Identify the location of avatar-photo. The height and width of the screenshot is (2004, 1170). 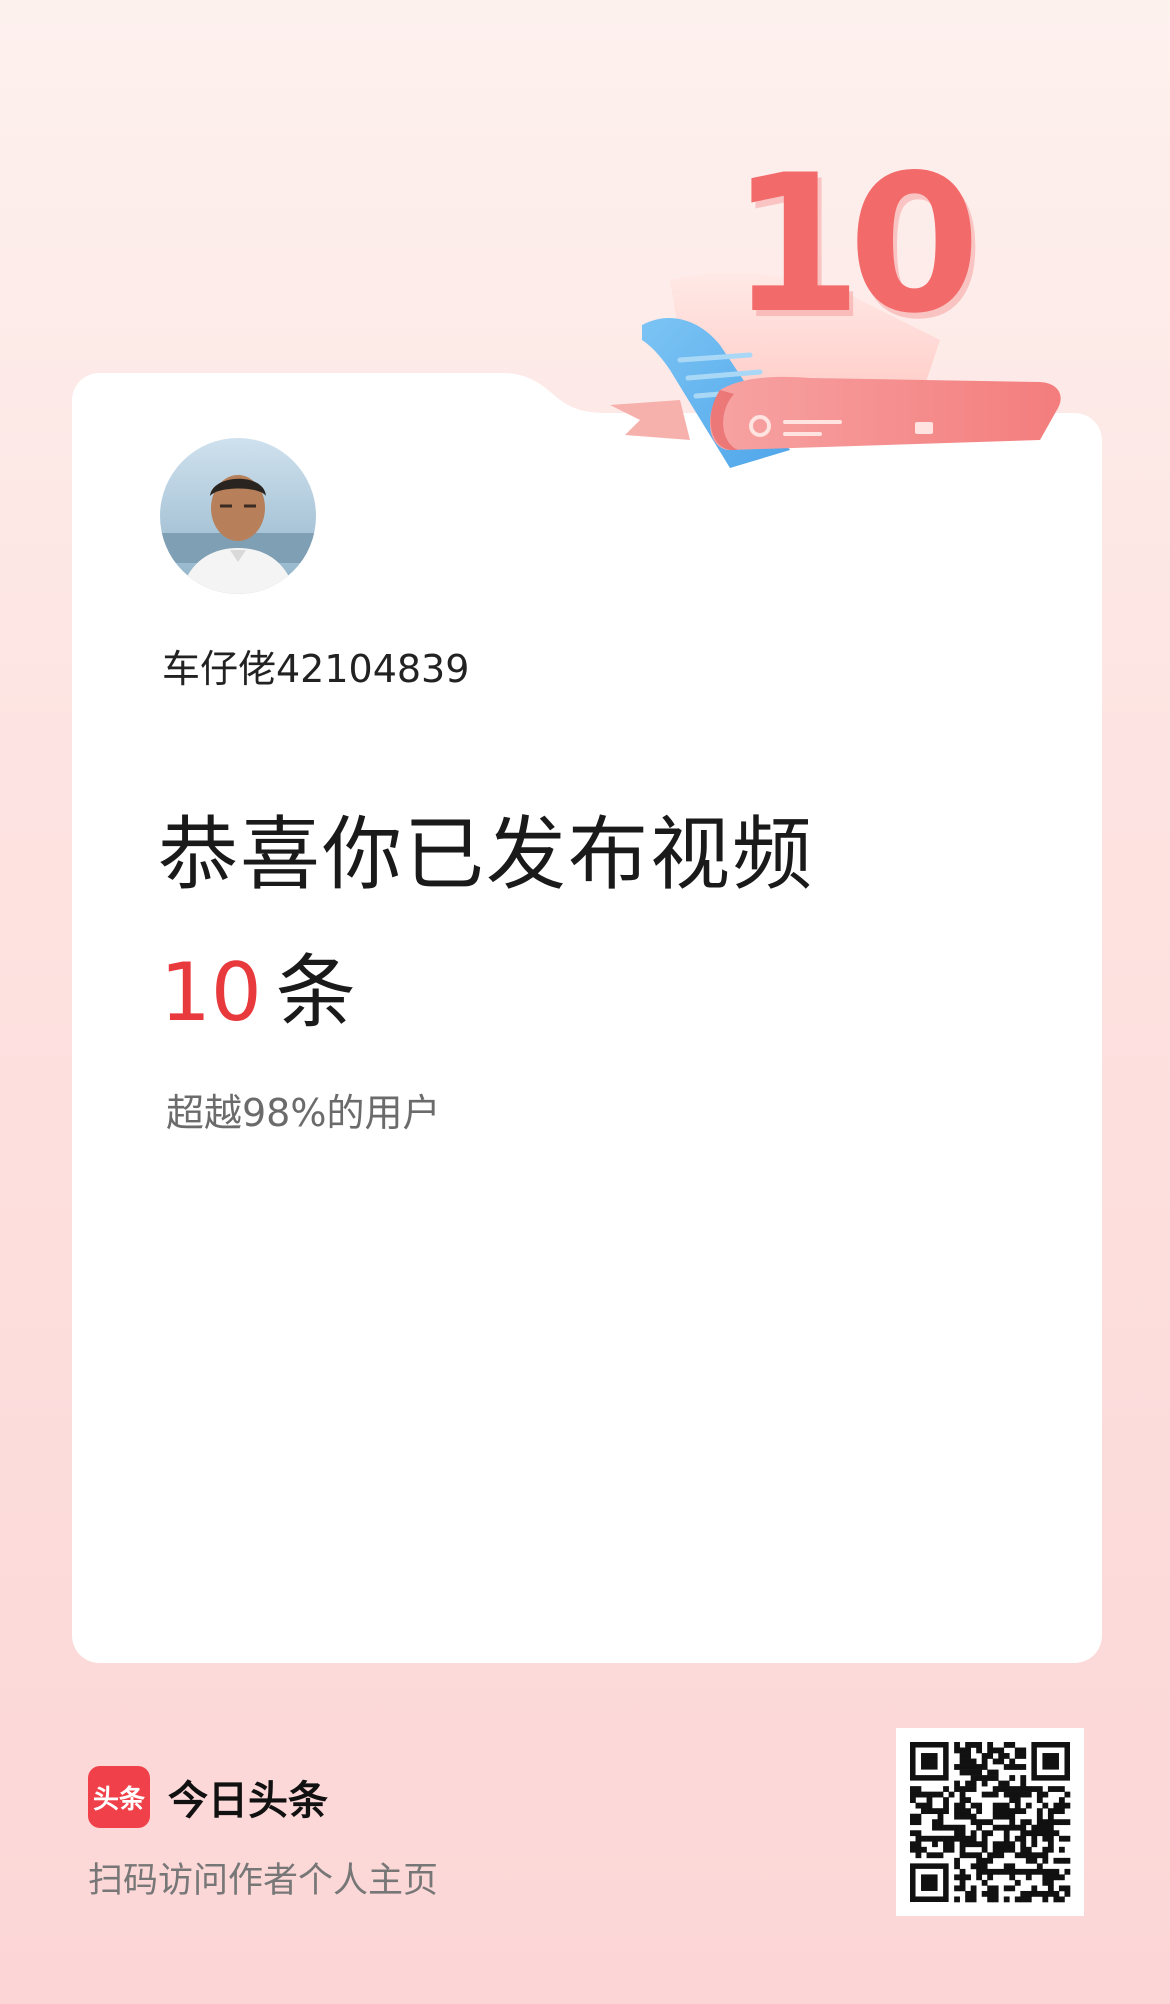
(238, 516).